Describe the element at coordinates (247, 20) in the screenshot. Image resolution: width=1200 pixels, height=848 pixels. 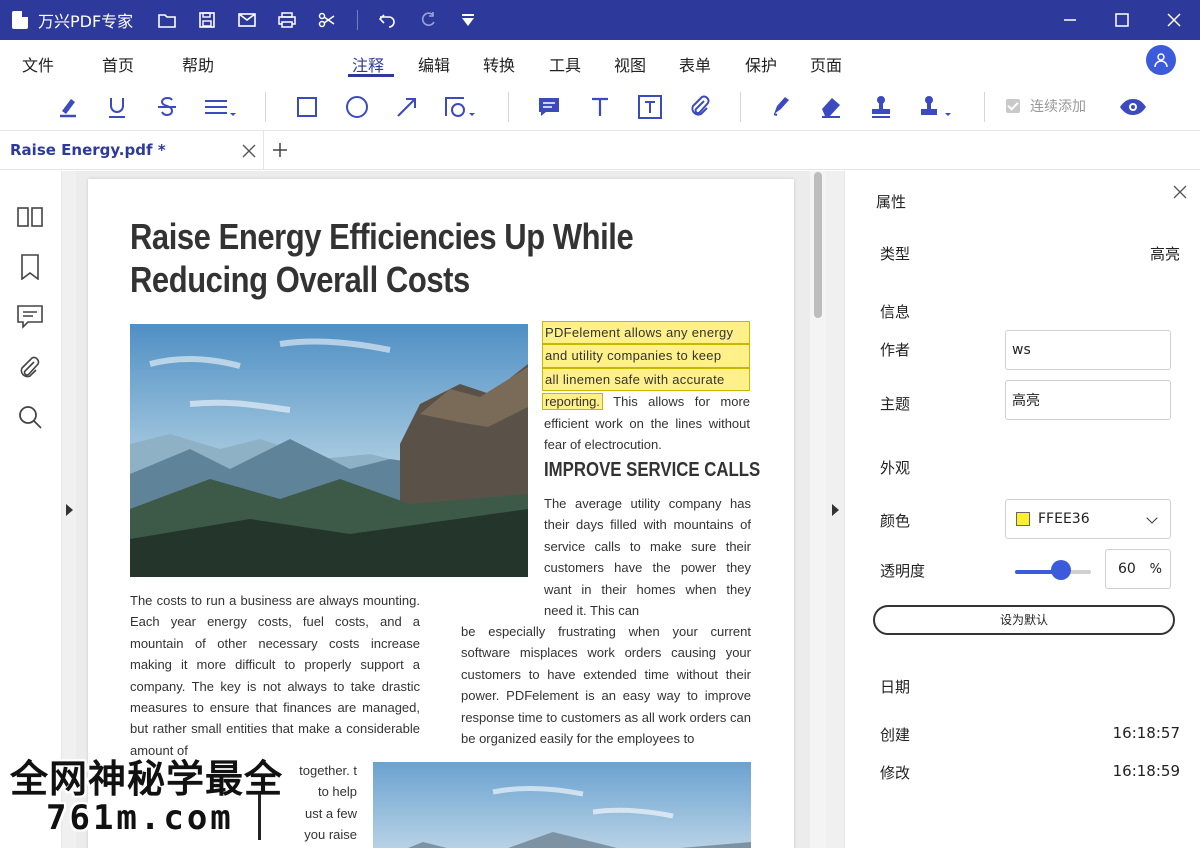
I see `mail-icon` at that location.